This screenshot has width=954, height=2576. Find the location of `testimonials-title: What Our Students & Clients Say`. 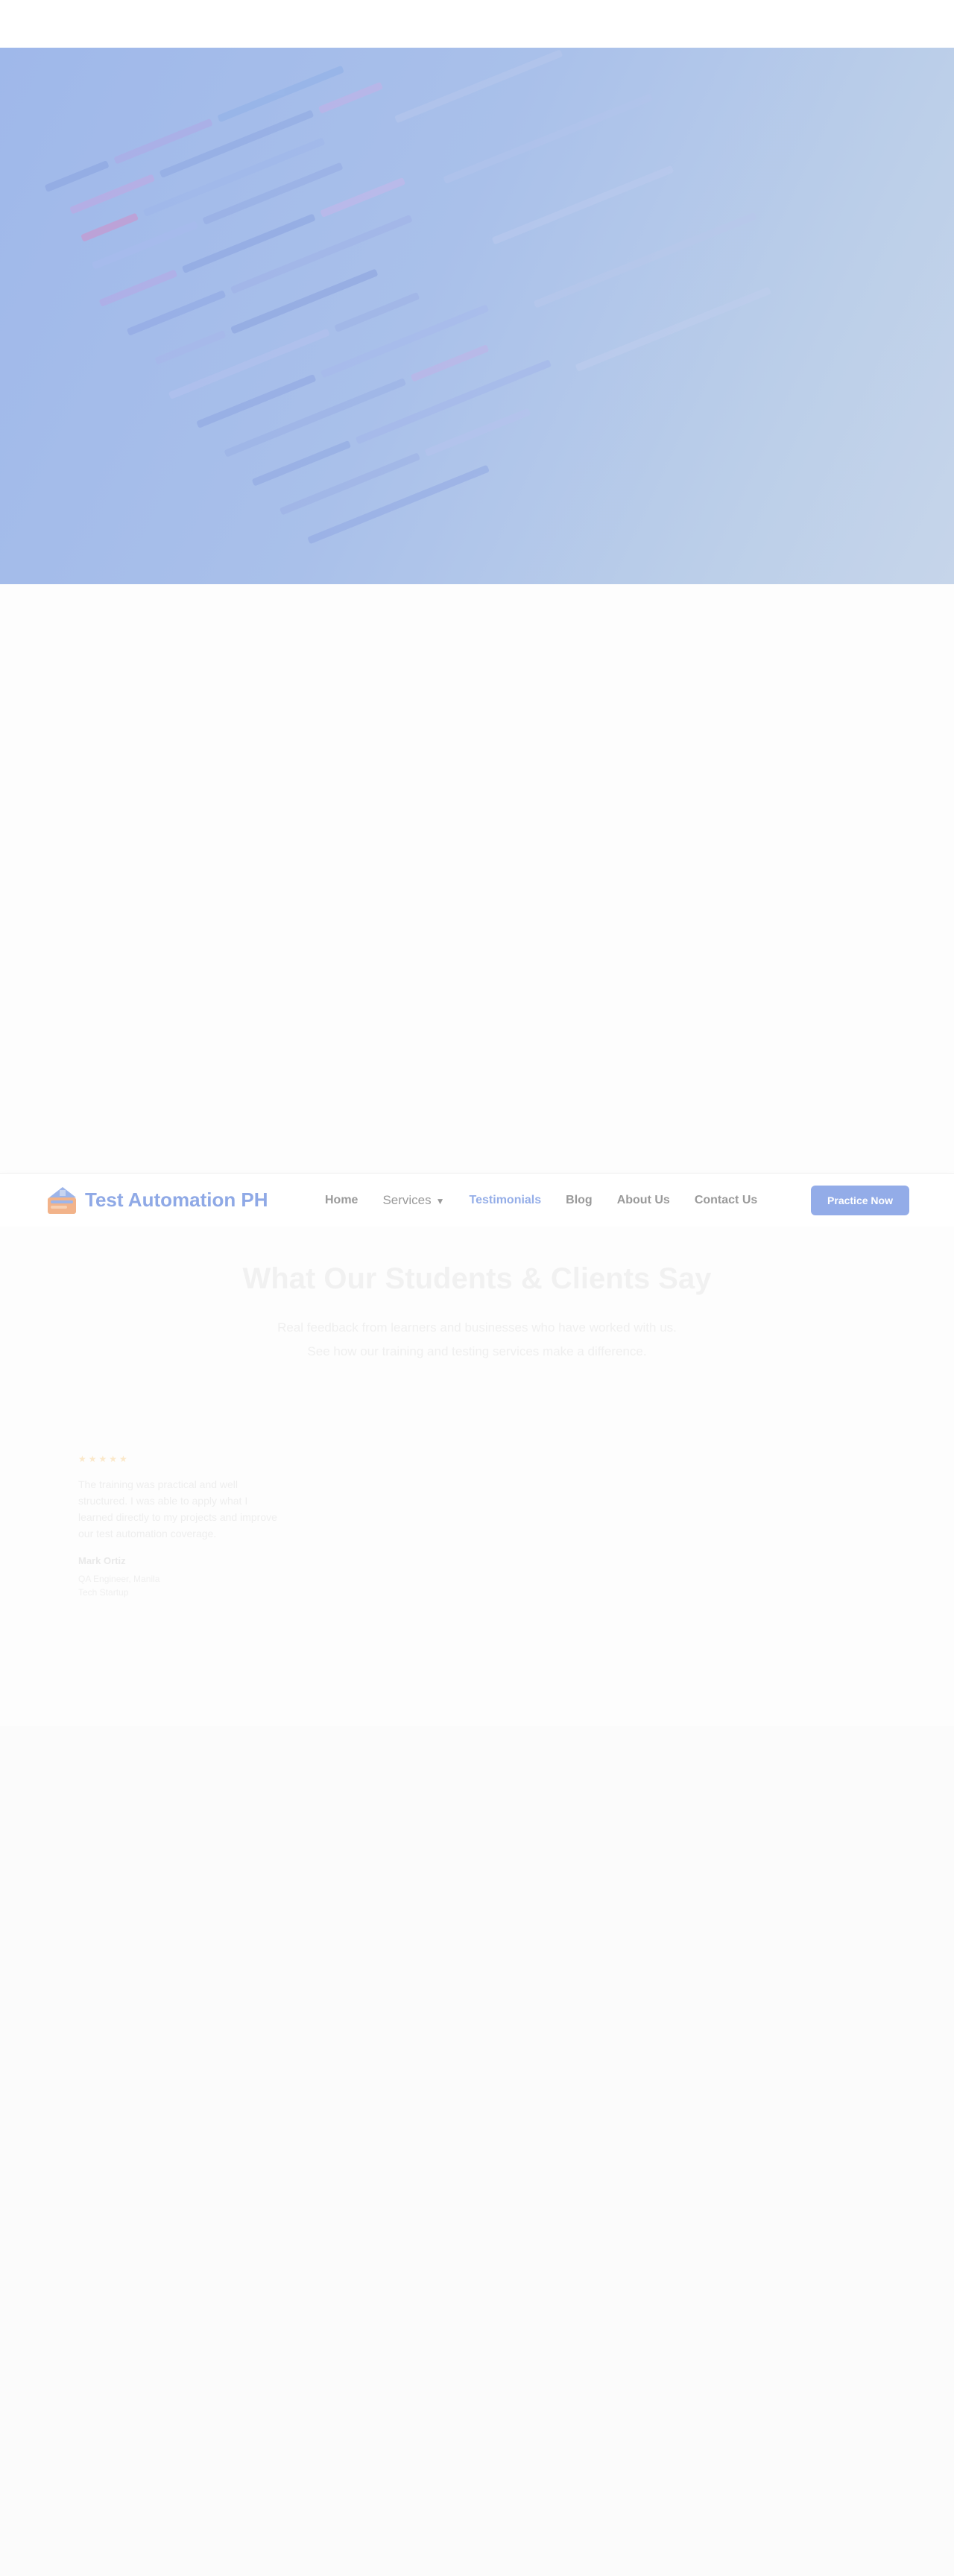

testimonials-title: What Our Students & Clients Say is located at coordinates (477, 1278).